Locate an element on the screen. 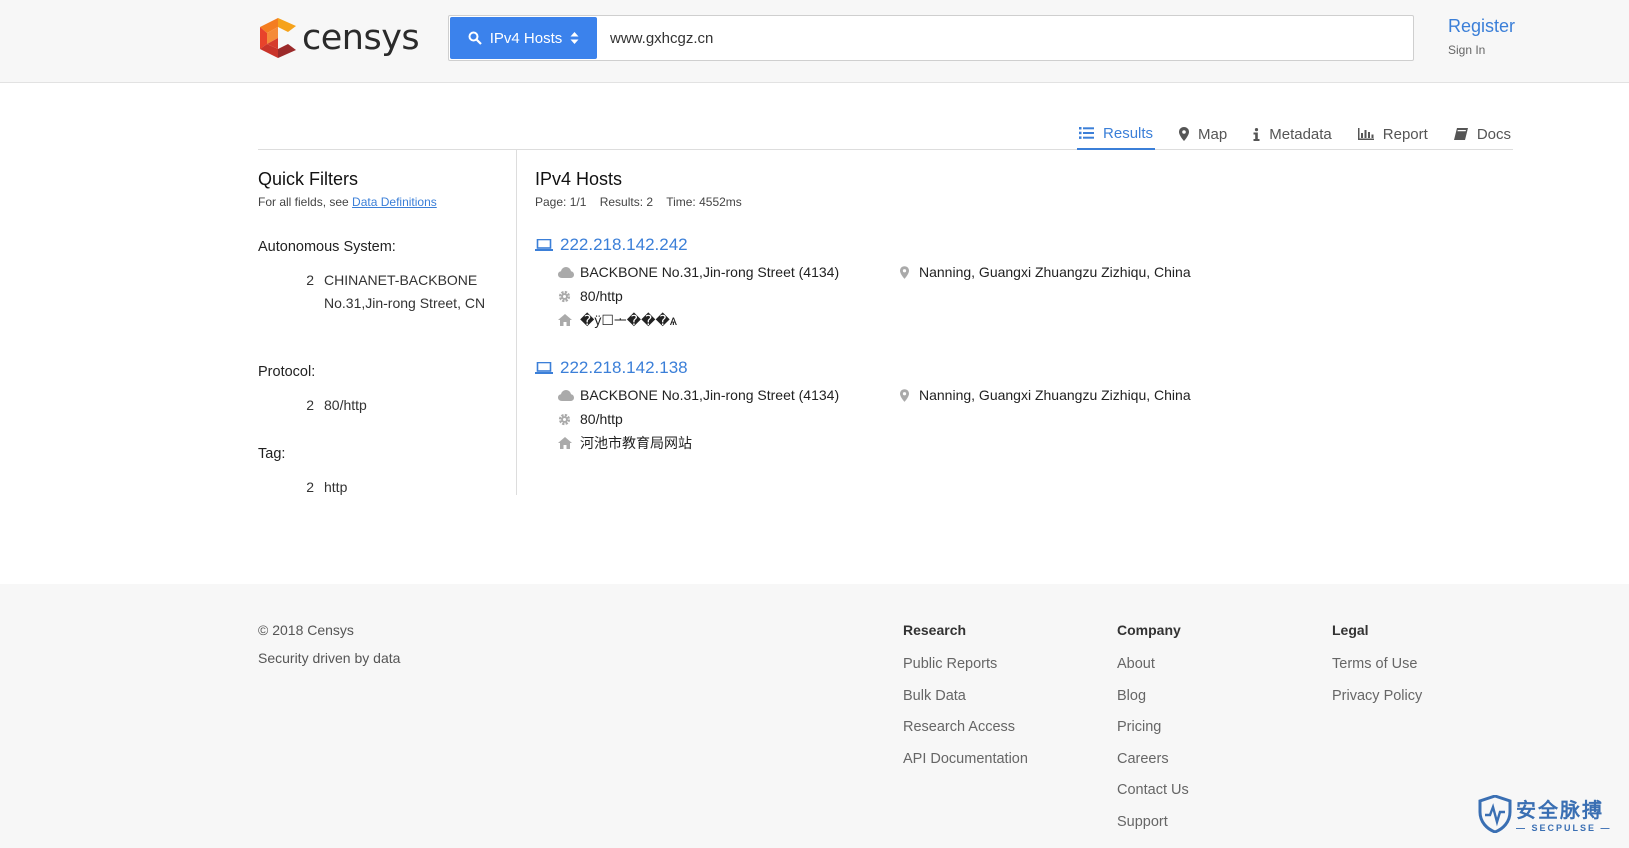 This screenshot has width=1629, height=848. sort-caret-icon is located at coordinates (574, 38).